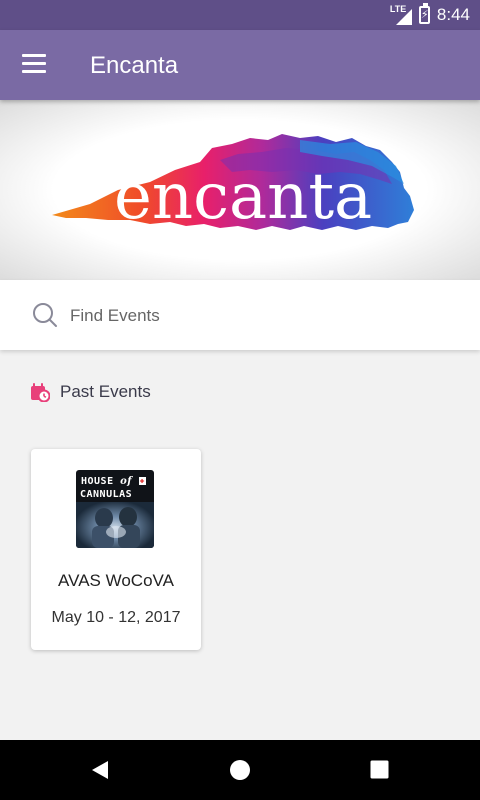  I want to click on thumb-text-line1: HOUSE of ✚, so click(113, 481).